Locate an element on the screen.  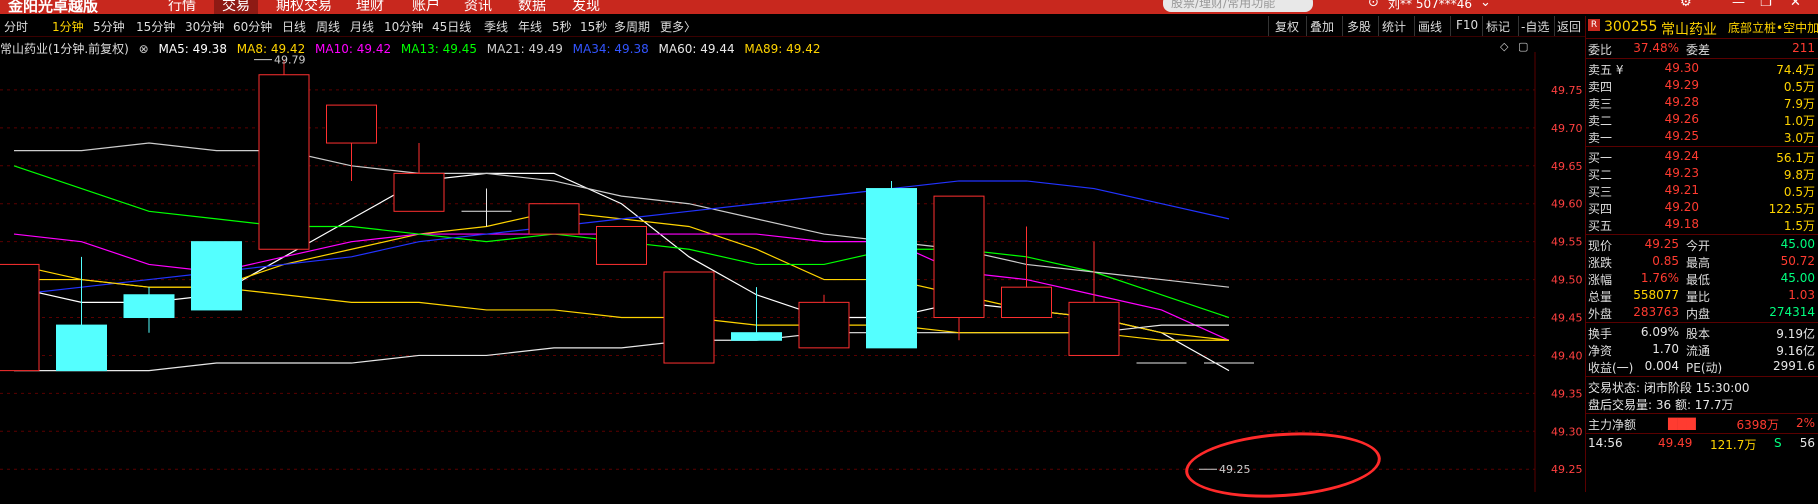
menu-item-trade: 交易 is located at coordinates (236, 7).